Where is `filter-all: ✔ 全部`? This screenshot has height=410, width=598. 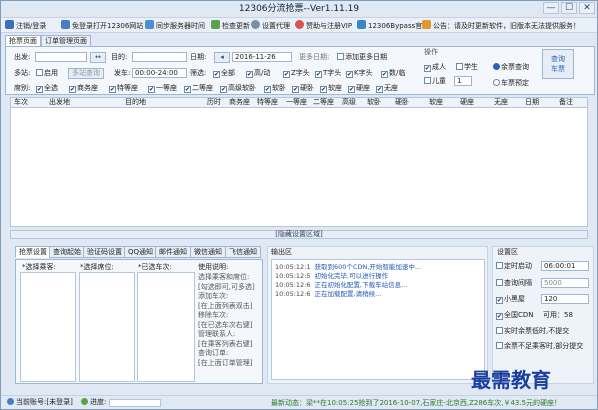 filter-all: ✔ 全部 is located at coordinates (224, 73).